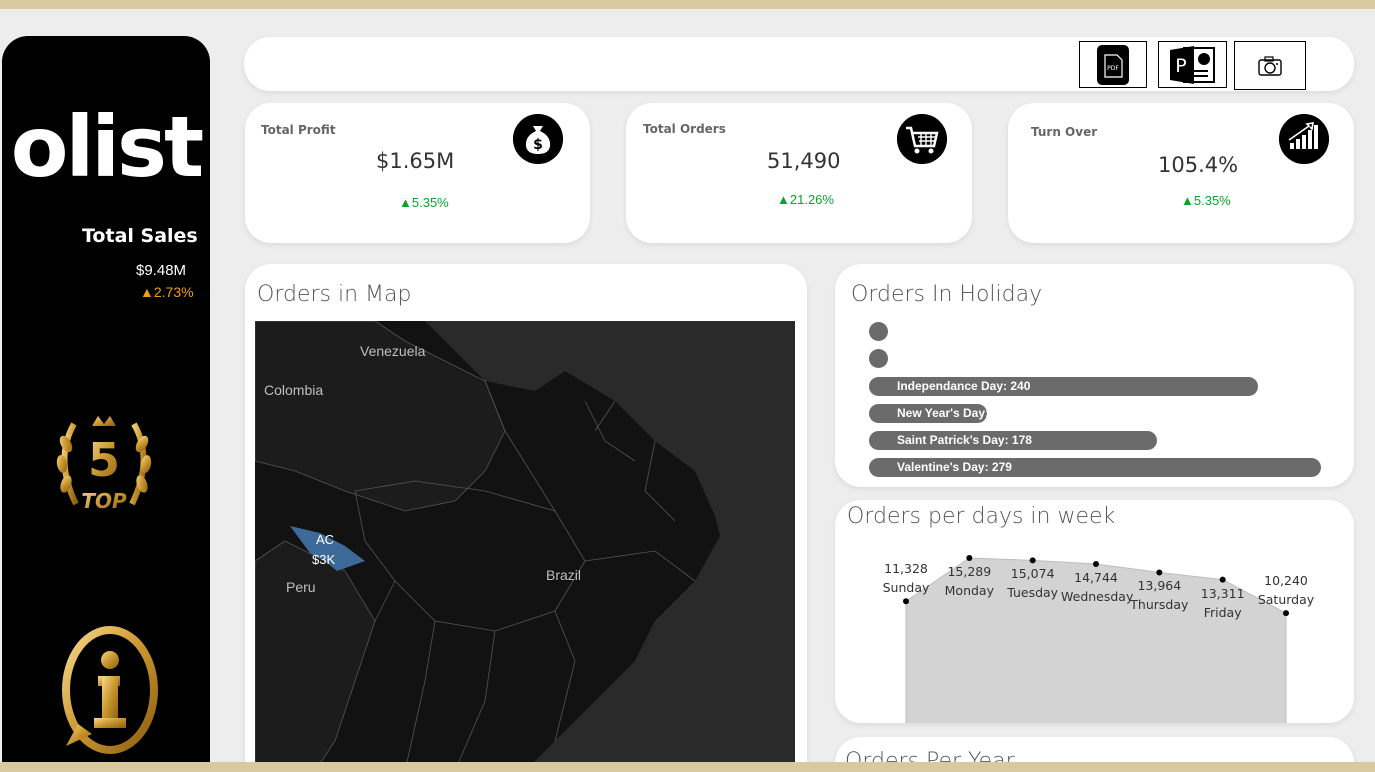  Describe the element at coordinates (1286, 613) in the screenshot. I see `data-point-saturday` at that location.